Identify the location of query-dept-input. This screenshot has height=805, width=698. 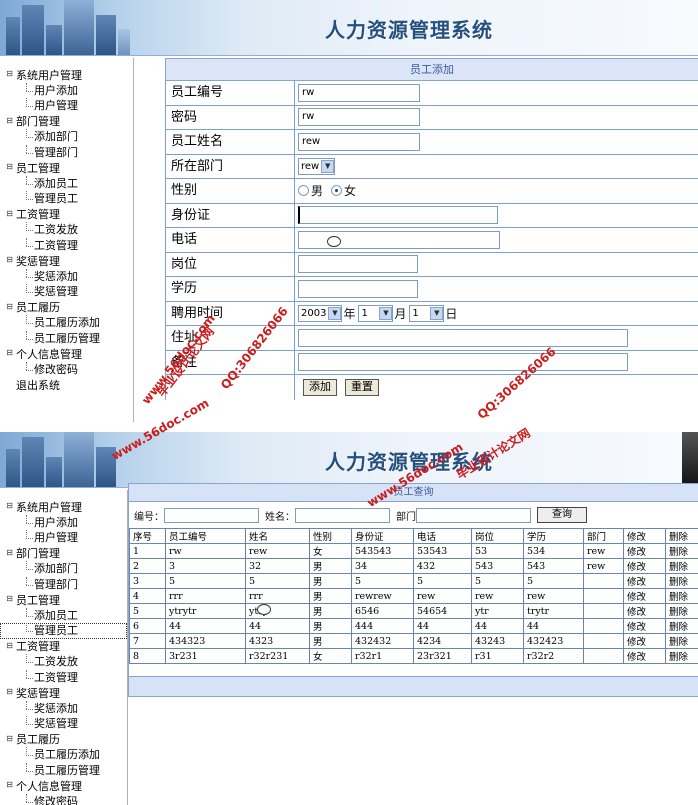
(473, 515).